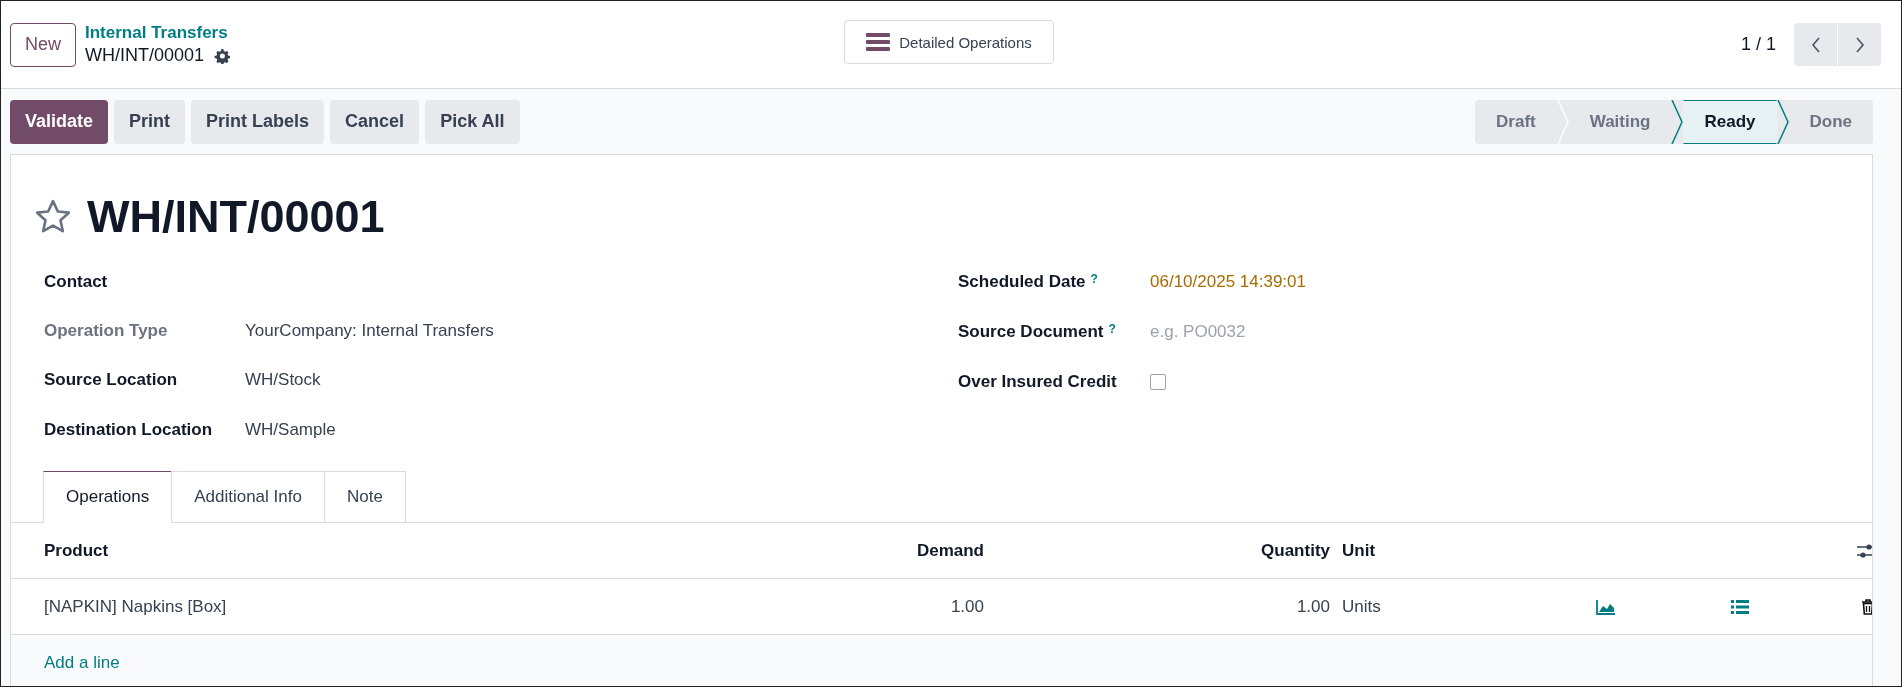  What do you see at coordinates (145, 55) in the screenshot?
I see `record-name: WH/INT/00001` at bounding box center [145, 55].